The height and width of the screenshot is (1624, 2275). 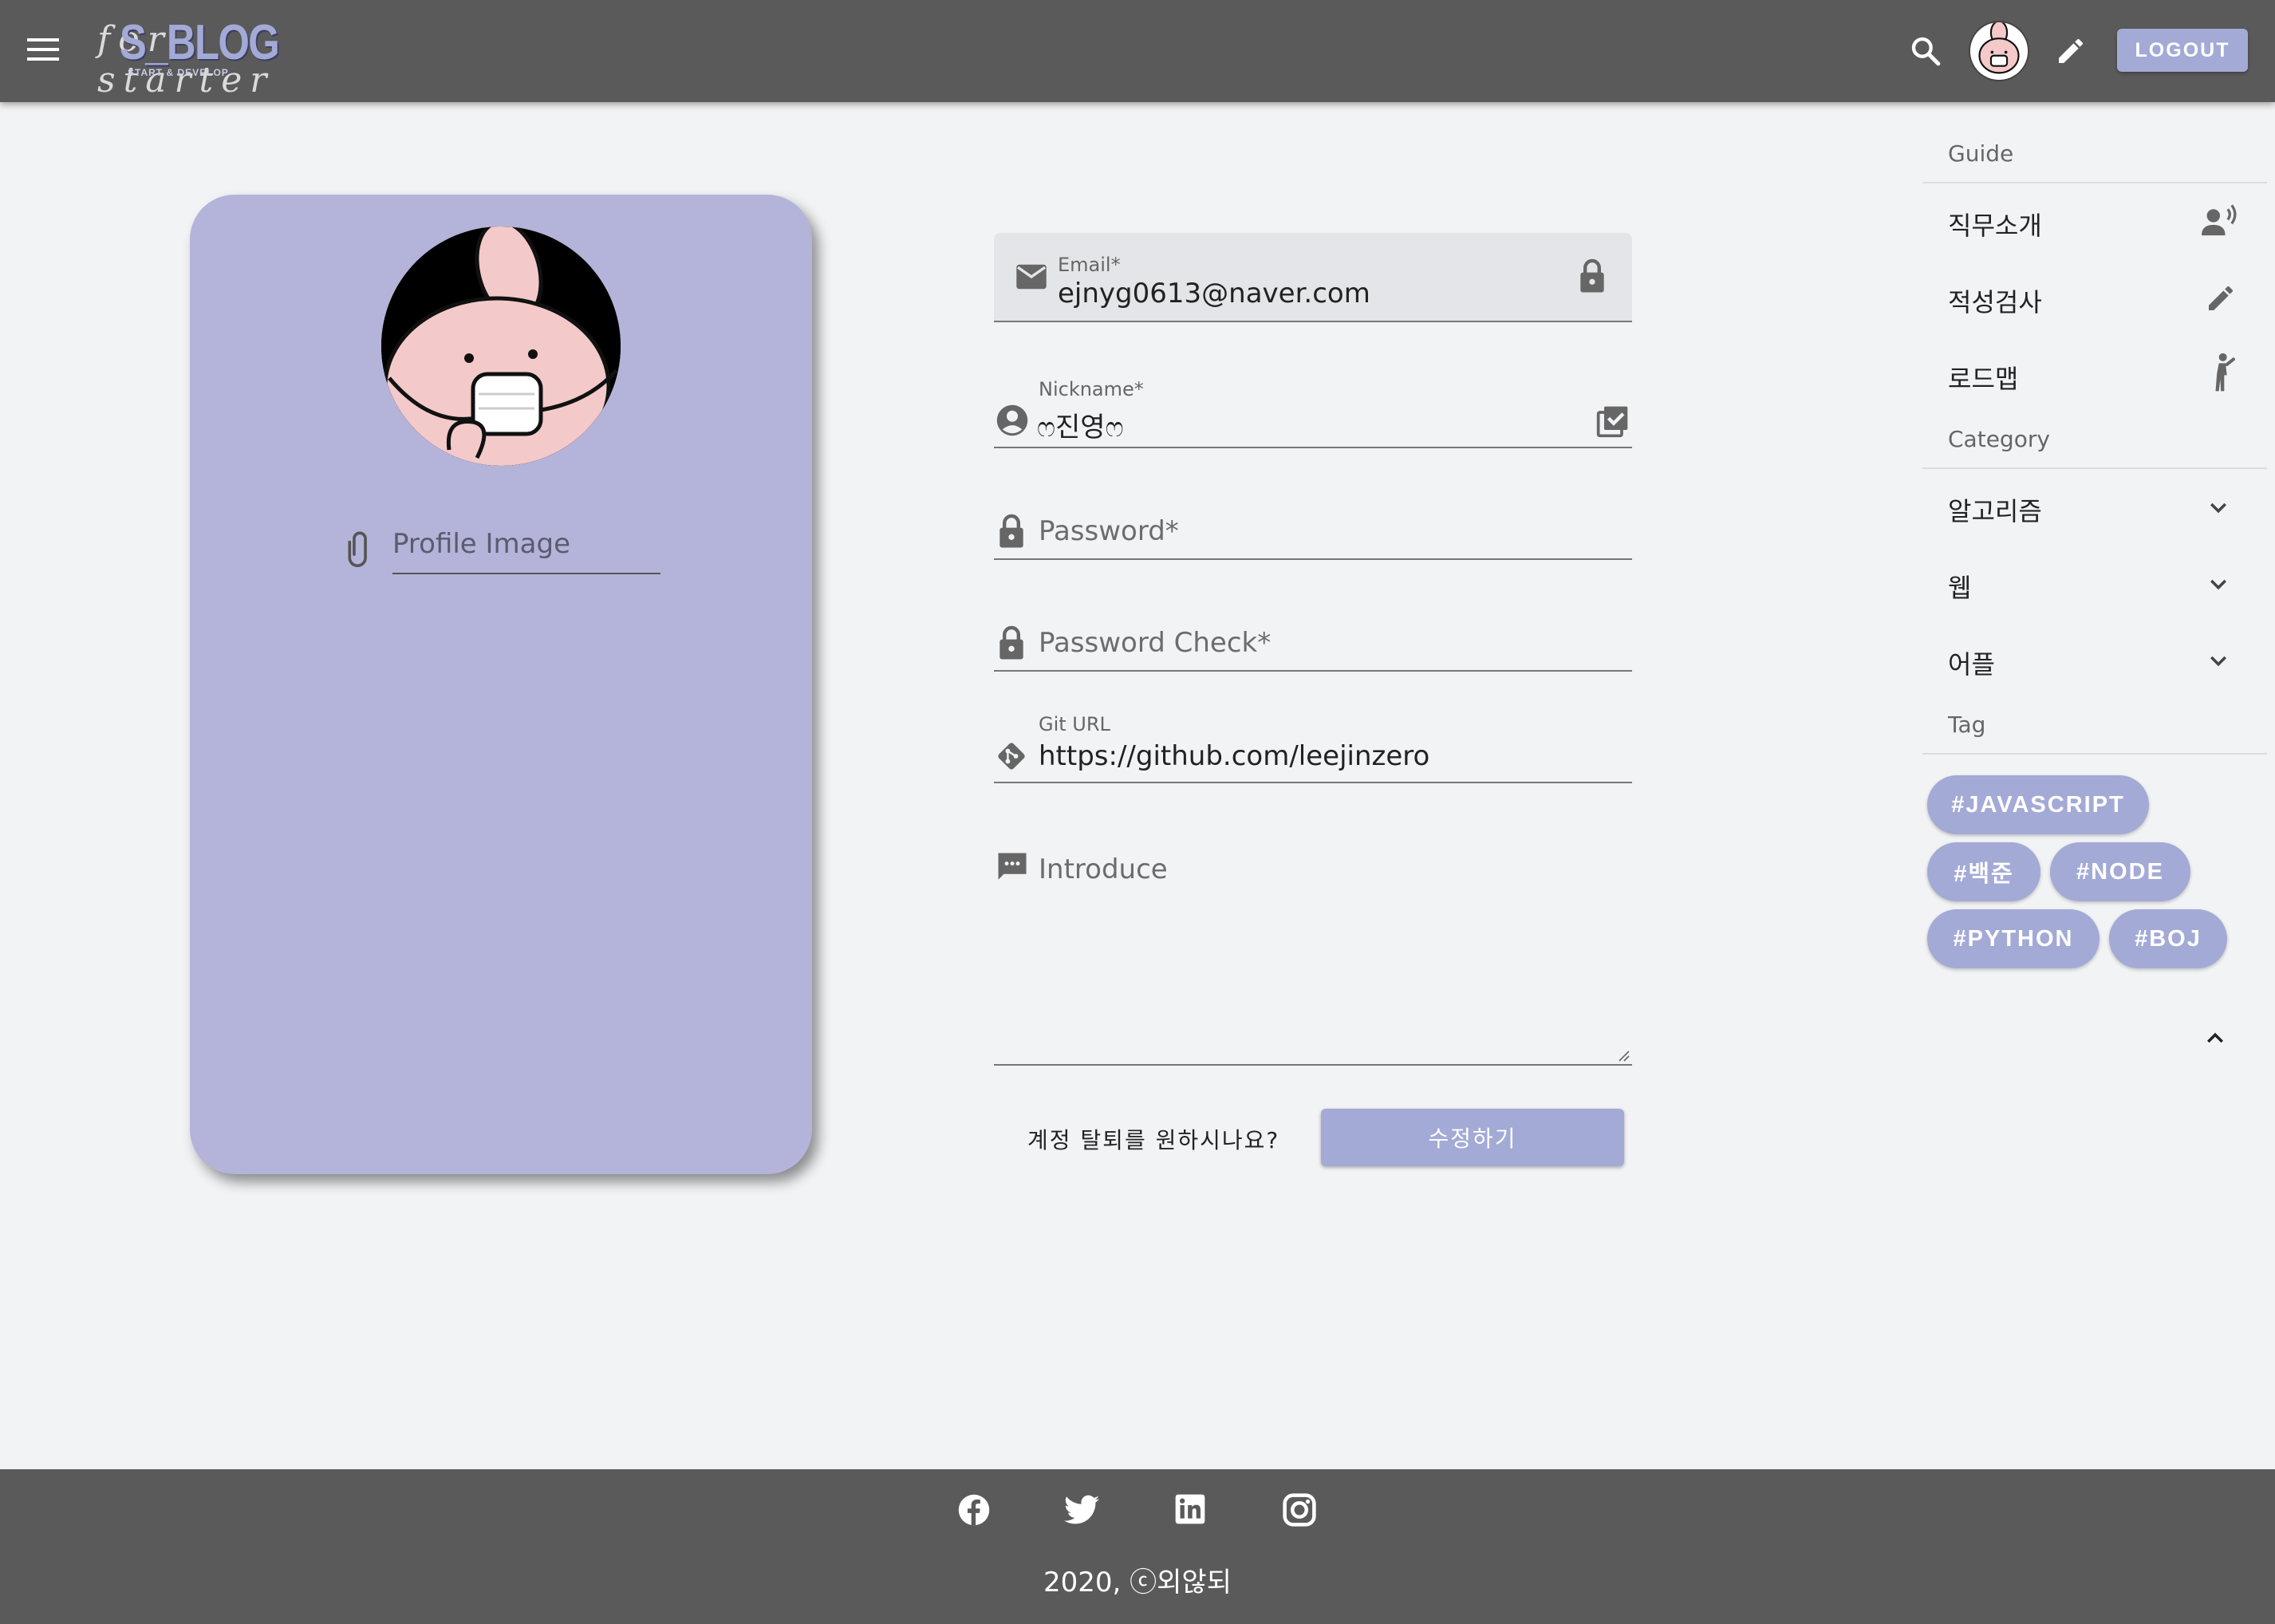 I want to click on site-logo: for starter S_BLOG START & DEVELOP, so click(x=140, y=51).